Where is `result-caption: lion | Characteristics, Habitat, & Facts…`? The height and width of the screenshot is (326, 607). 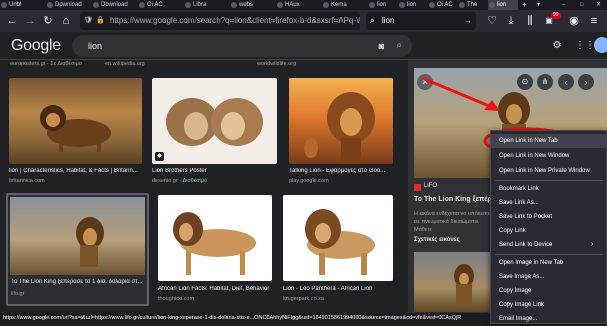 result-caption: lion | Characteristics, Habitat, & Facts… is located at coordinates (76, 171).